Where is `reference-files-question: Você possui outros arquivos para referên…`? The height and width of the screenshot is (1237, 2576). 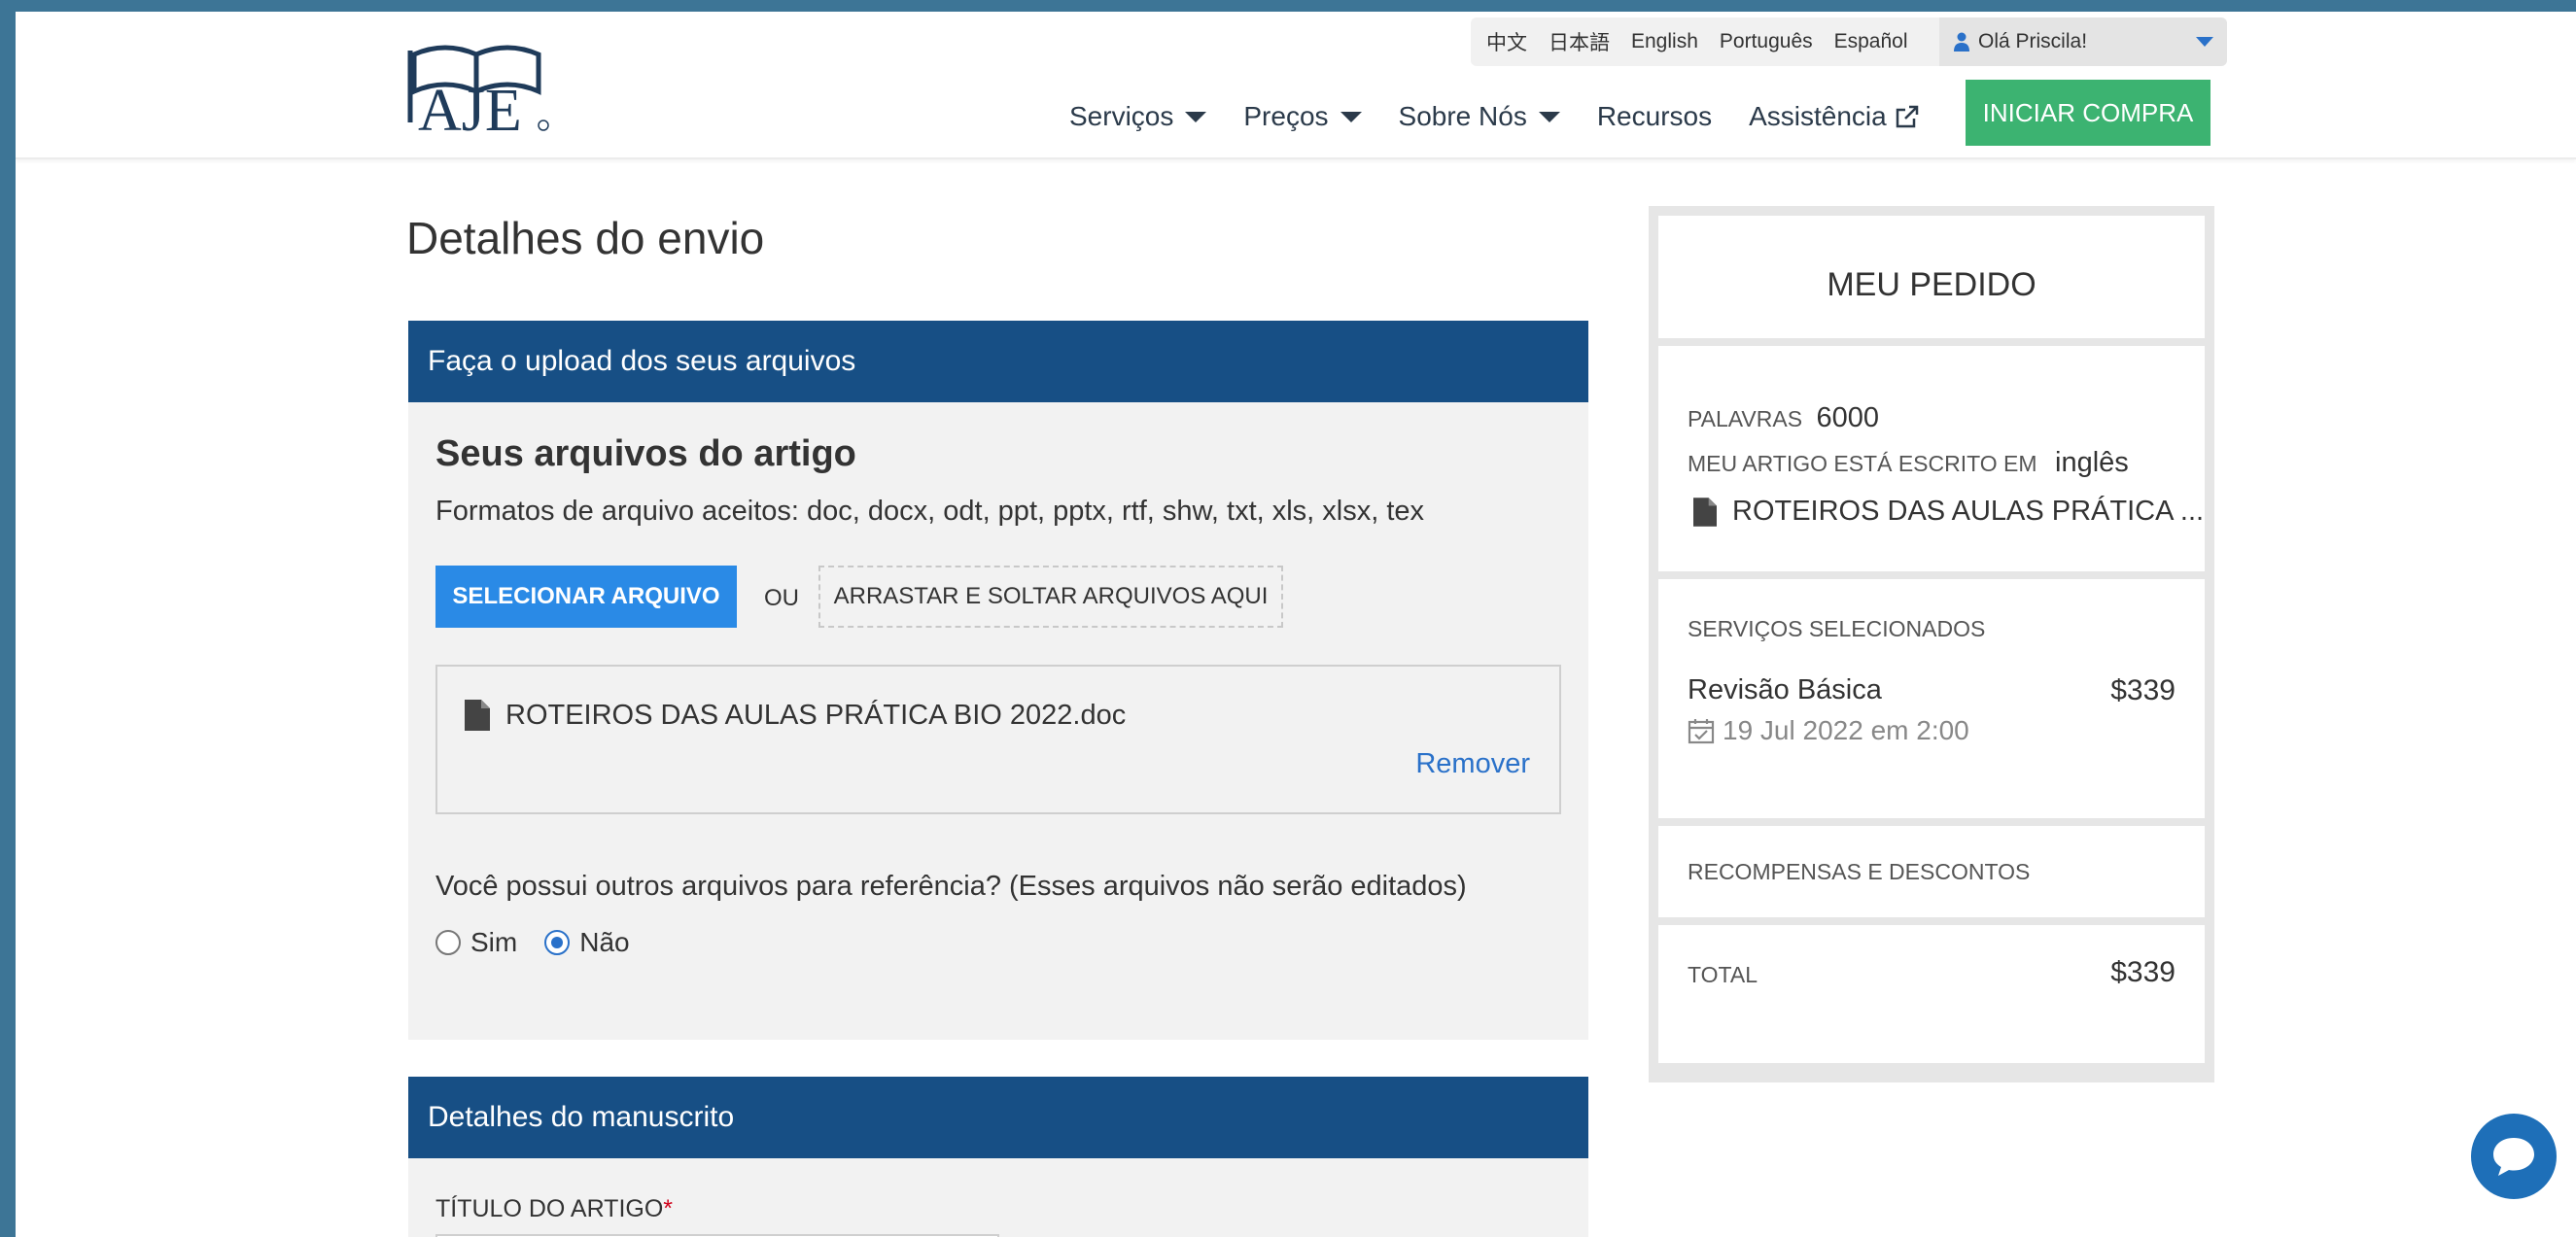 reference-files-question: Você possui outros arquivos para referên… is located at coordinates (951, 886).